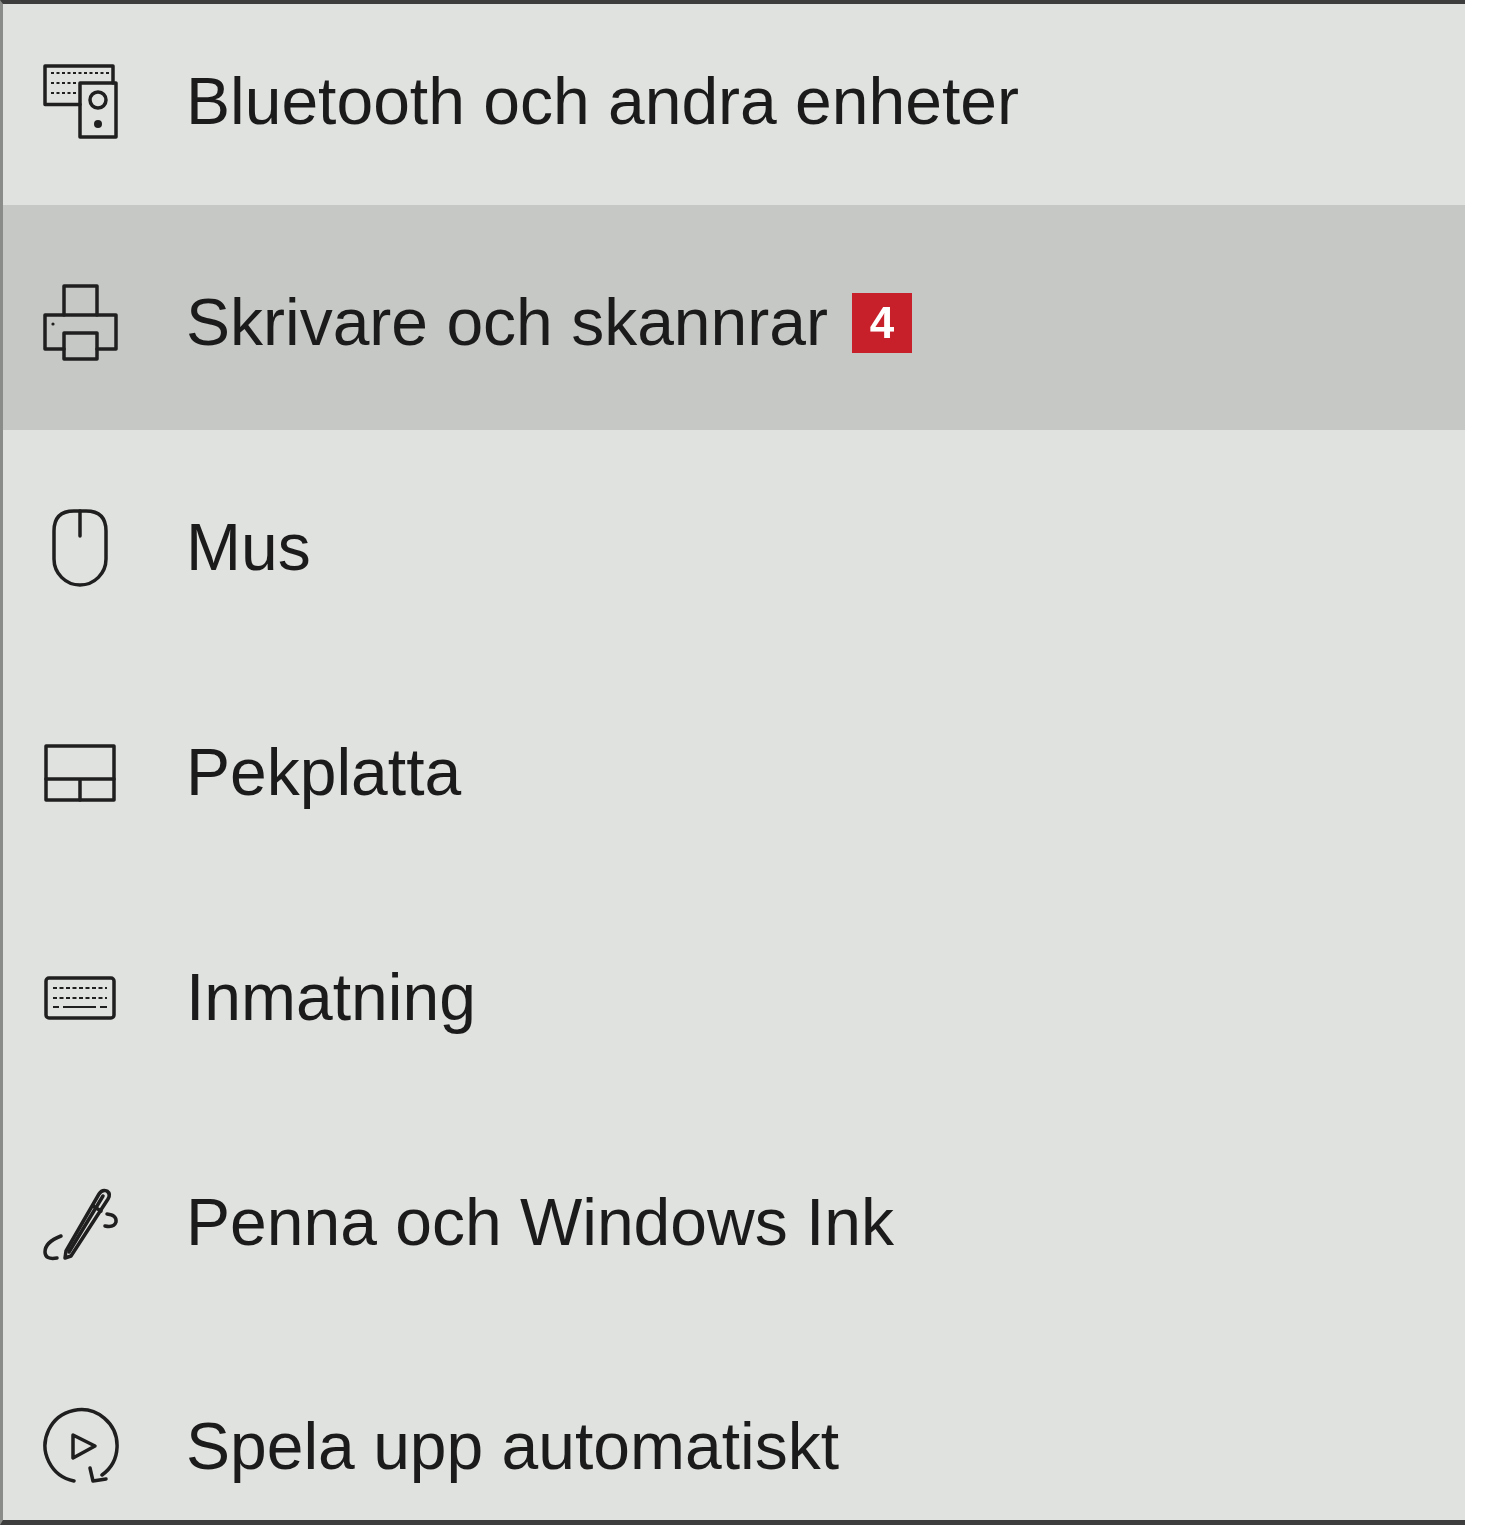 This screenshot has width=1500, height=1525. Describe the element at coordinates (80, 772) in the screenshot. I see `touchpad-icon` at that location.